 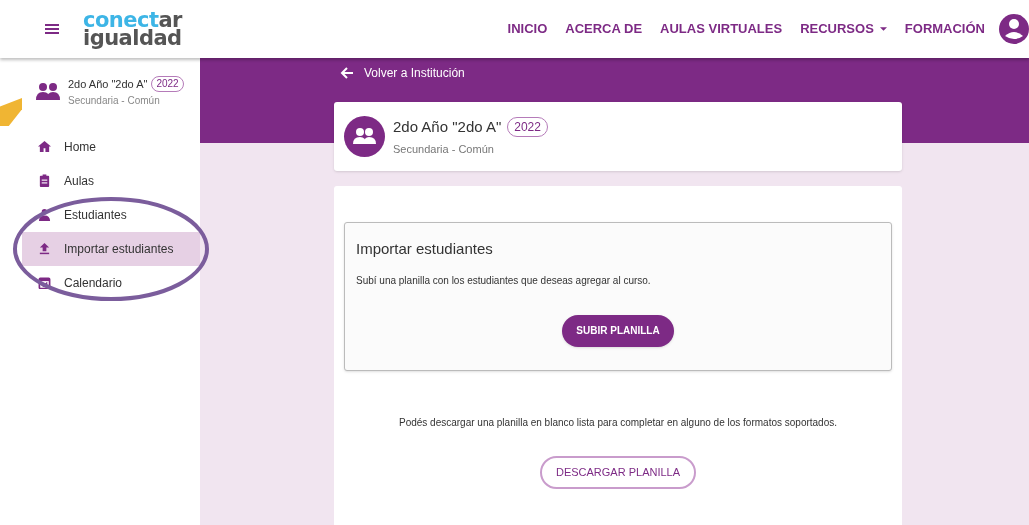 I want to click on sidebar-item: Importar estudiantes, so click(x=111, y=248).